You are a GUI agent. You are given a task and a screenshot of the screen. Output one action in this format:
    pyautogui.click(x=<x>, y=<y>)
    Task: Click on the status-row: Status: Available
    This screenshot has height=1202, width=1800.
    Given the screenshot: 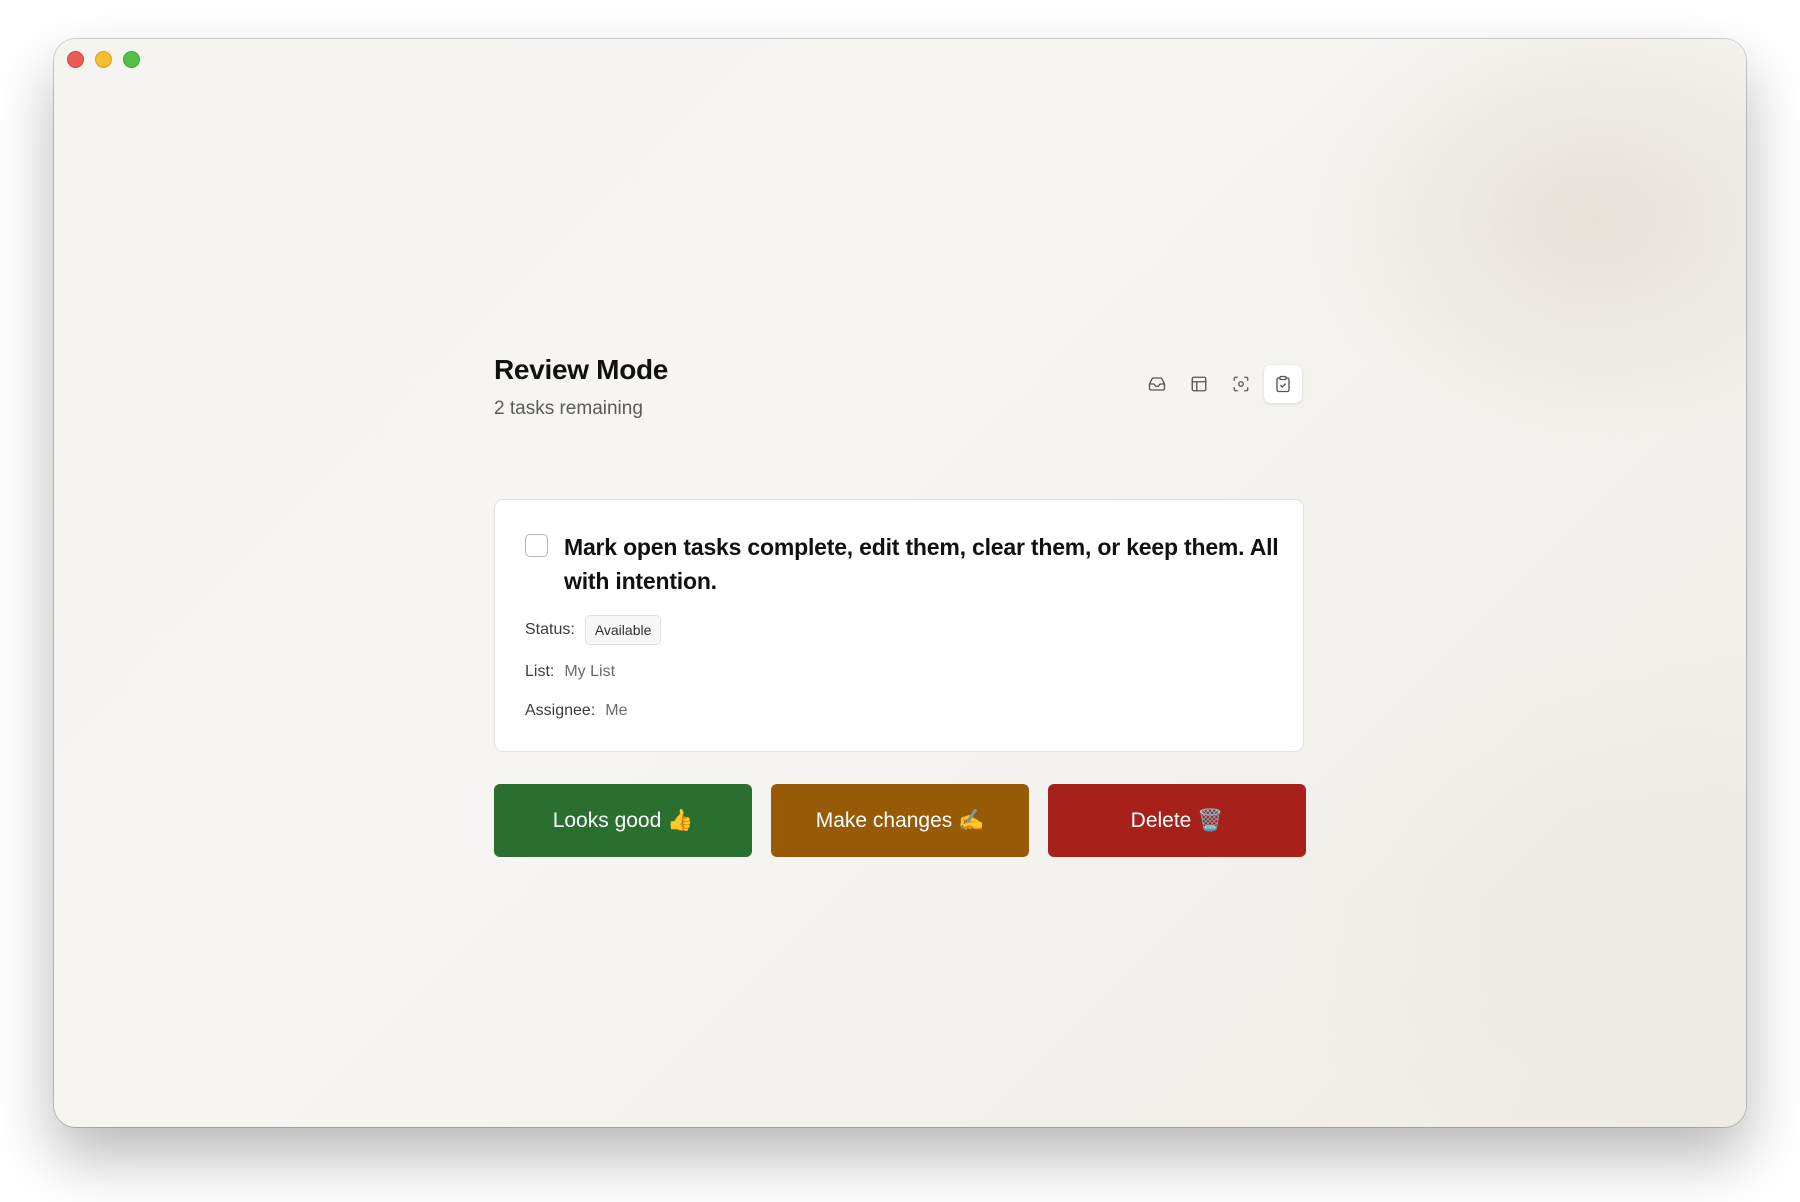 What is the action you would take?
    pyautogui.click(x=593, y=630)
    